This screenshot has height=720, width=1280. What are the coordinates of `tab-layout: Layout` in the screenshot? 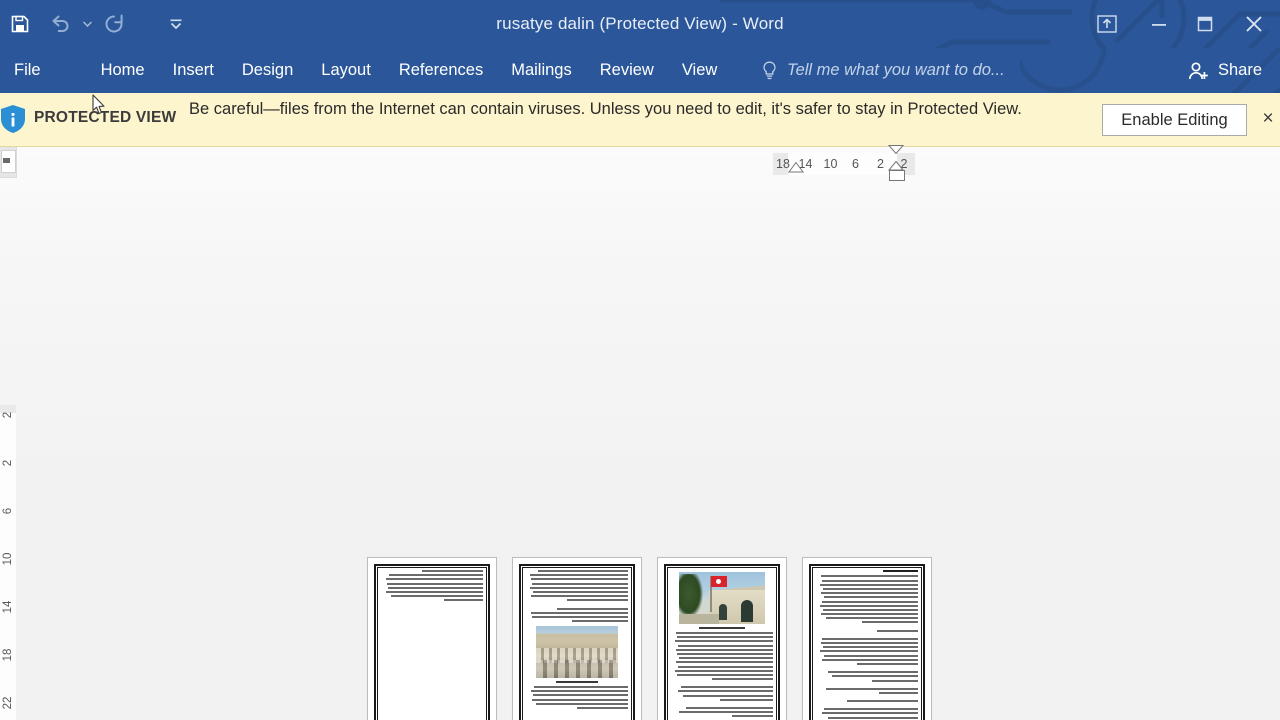 It's located at (346, 70).